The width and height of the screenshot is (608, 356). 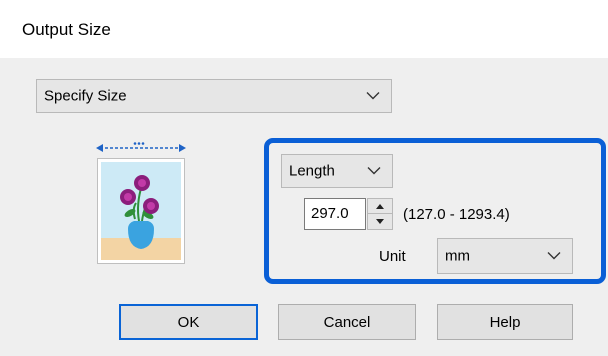 What do you see at coordinates (214, 96) in the screenshot?
I see `size-mode-dropdown: Specify Size` at bounding box center [214, 96].